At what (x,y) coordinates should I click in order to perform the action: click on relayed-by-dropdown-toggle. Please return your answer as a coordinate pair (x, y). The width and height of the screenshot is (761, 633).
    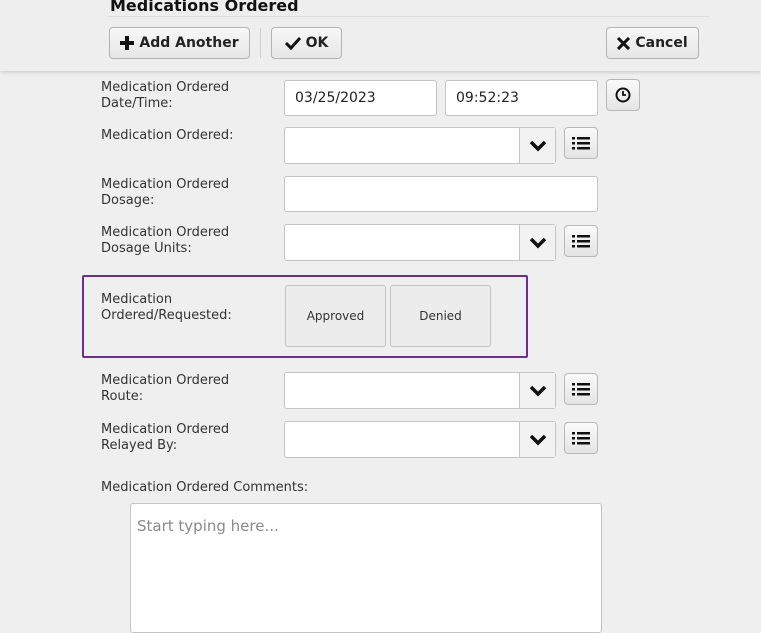
    Looking at the image, I should click on (537, 439).